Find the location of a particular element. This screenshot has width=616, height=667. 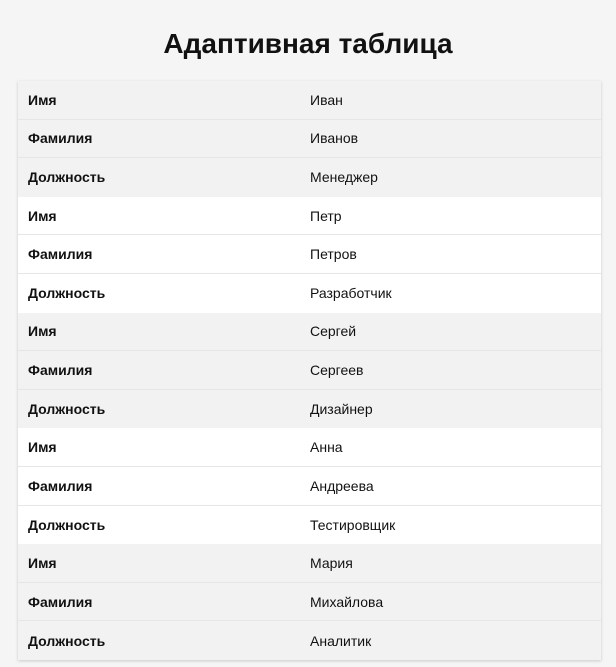

table-row: Должность Менеджер is located at coordinates (309, 177).